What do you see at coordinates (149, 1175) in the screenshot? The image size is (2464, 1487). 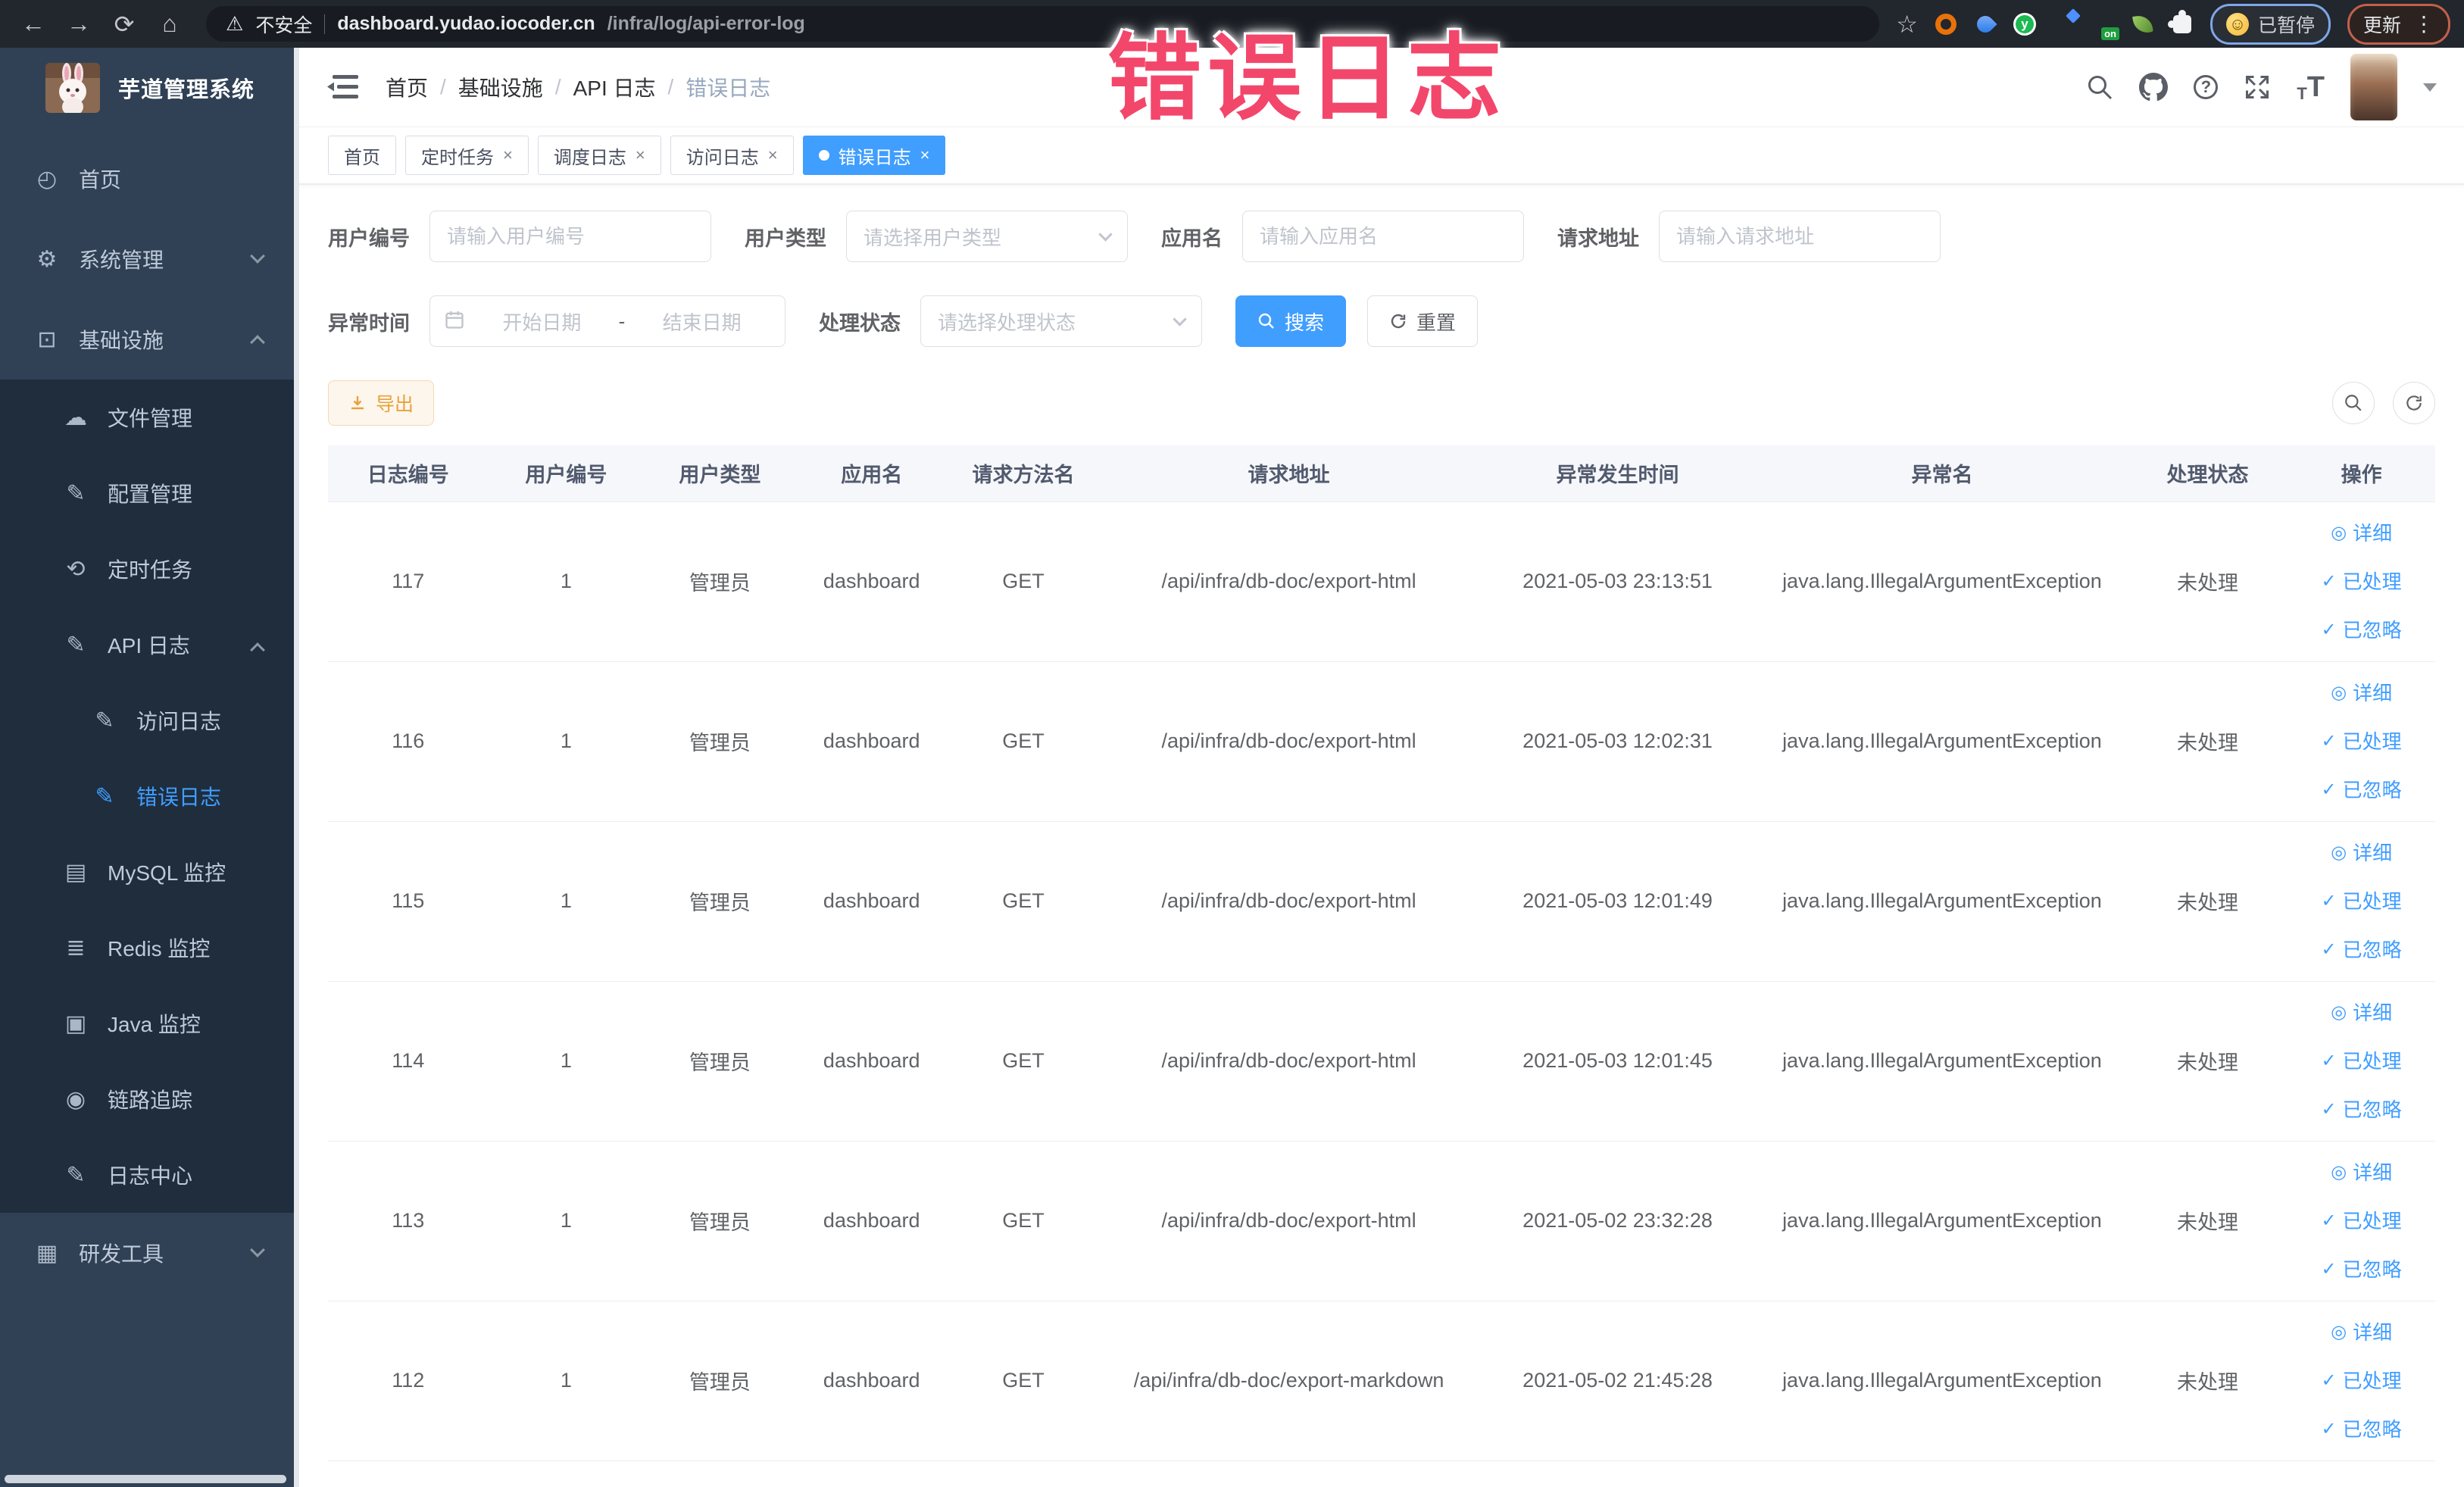 I see `sidebar-item-log-center: ✎ 日志中心` at bounding box center [149, 1175].